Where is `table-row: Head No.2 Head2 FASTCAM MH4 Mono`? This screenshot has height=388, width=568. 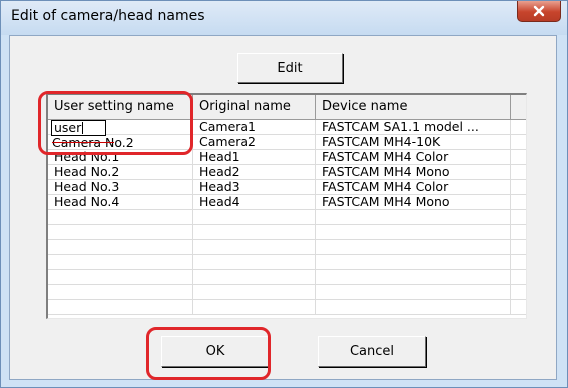 table-row: Head No.2 Head2 FASTCAM MH4 Mono is located at coordinates (287, 172).